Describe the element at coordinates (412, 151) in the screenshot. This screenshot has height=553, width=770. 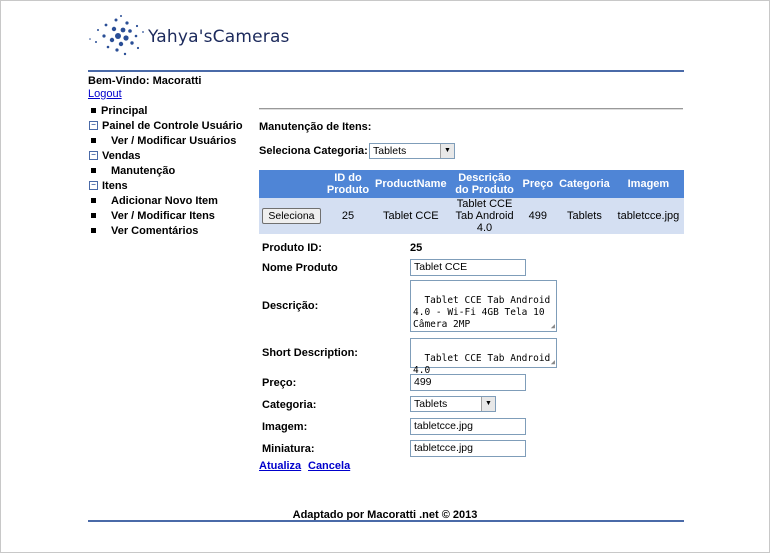
I see `category-filter-select: Tablets ▼` at that location.